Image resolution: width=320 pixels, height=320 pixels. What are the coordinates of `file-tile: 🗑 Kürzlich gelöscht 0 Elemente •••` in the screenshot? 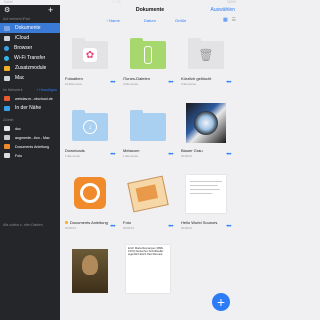 It's located at (206, 63).